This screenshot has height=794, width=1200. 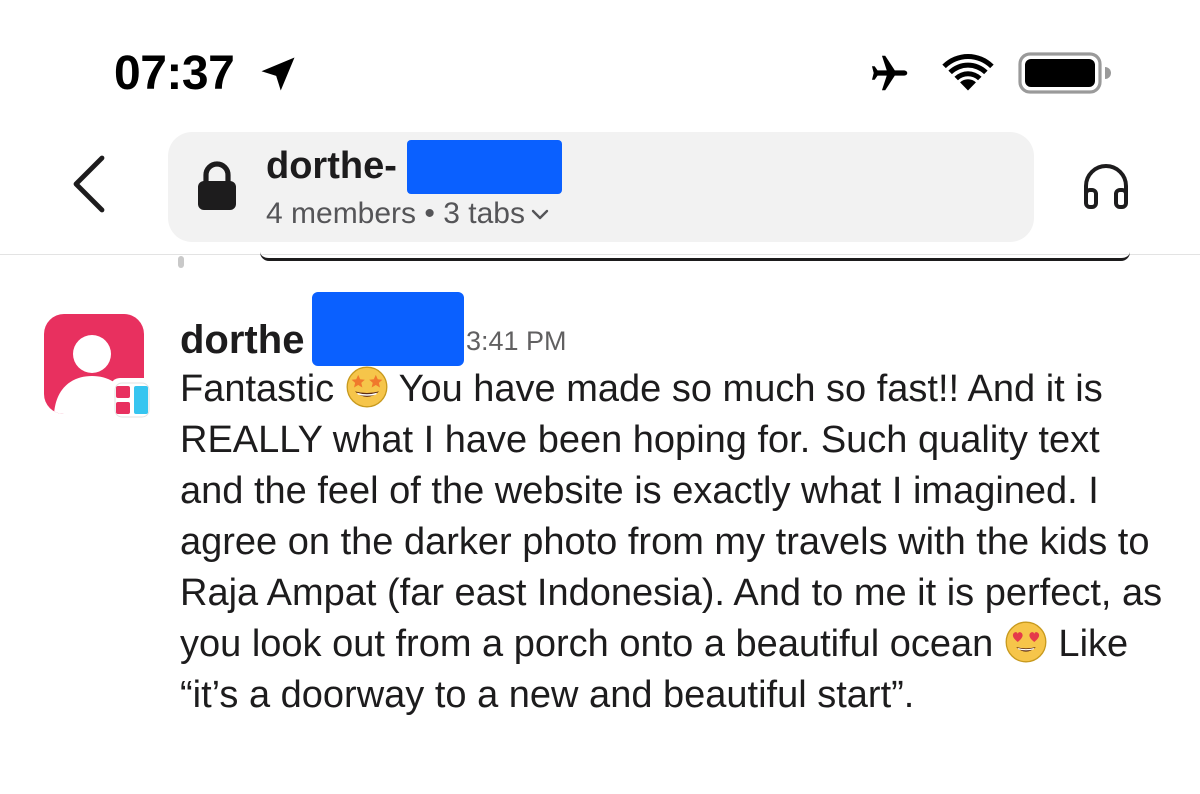 I want to click on lock-icon, so click(x=217, y=185).